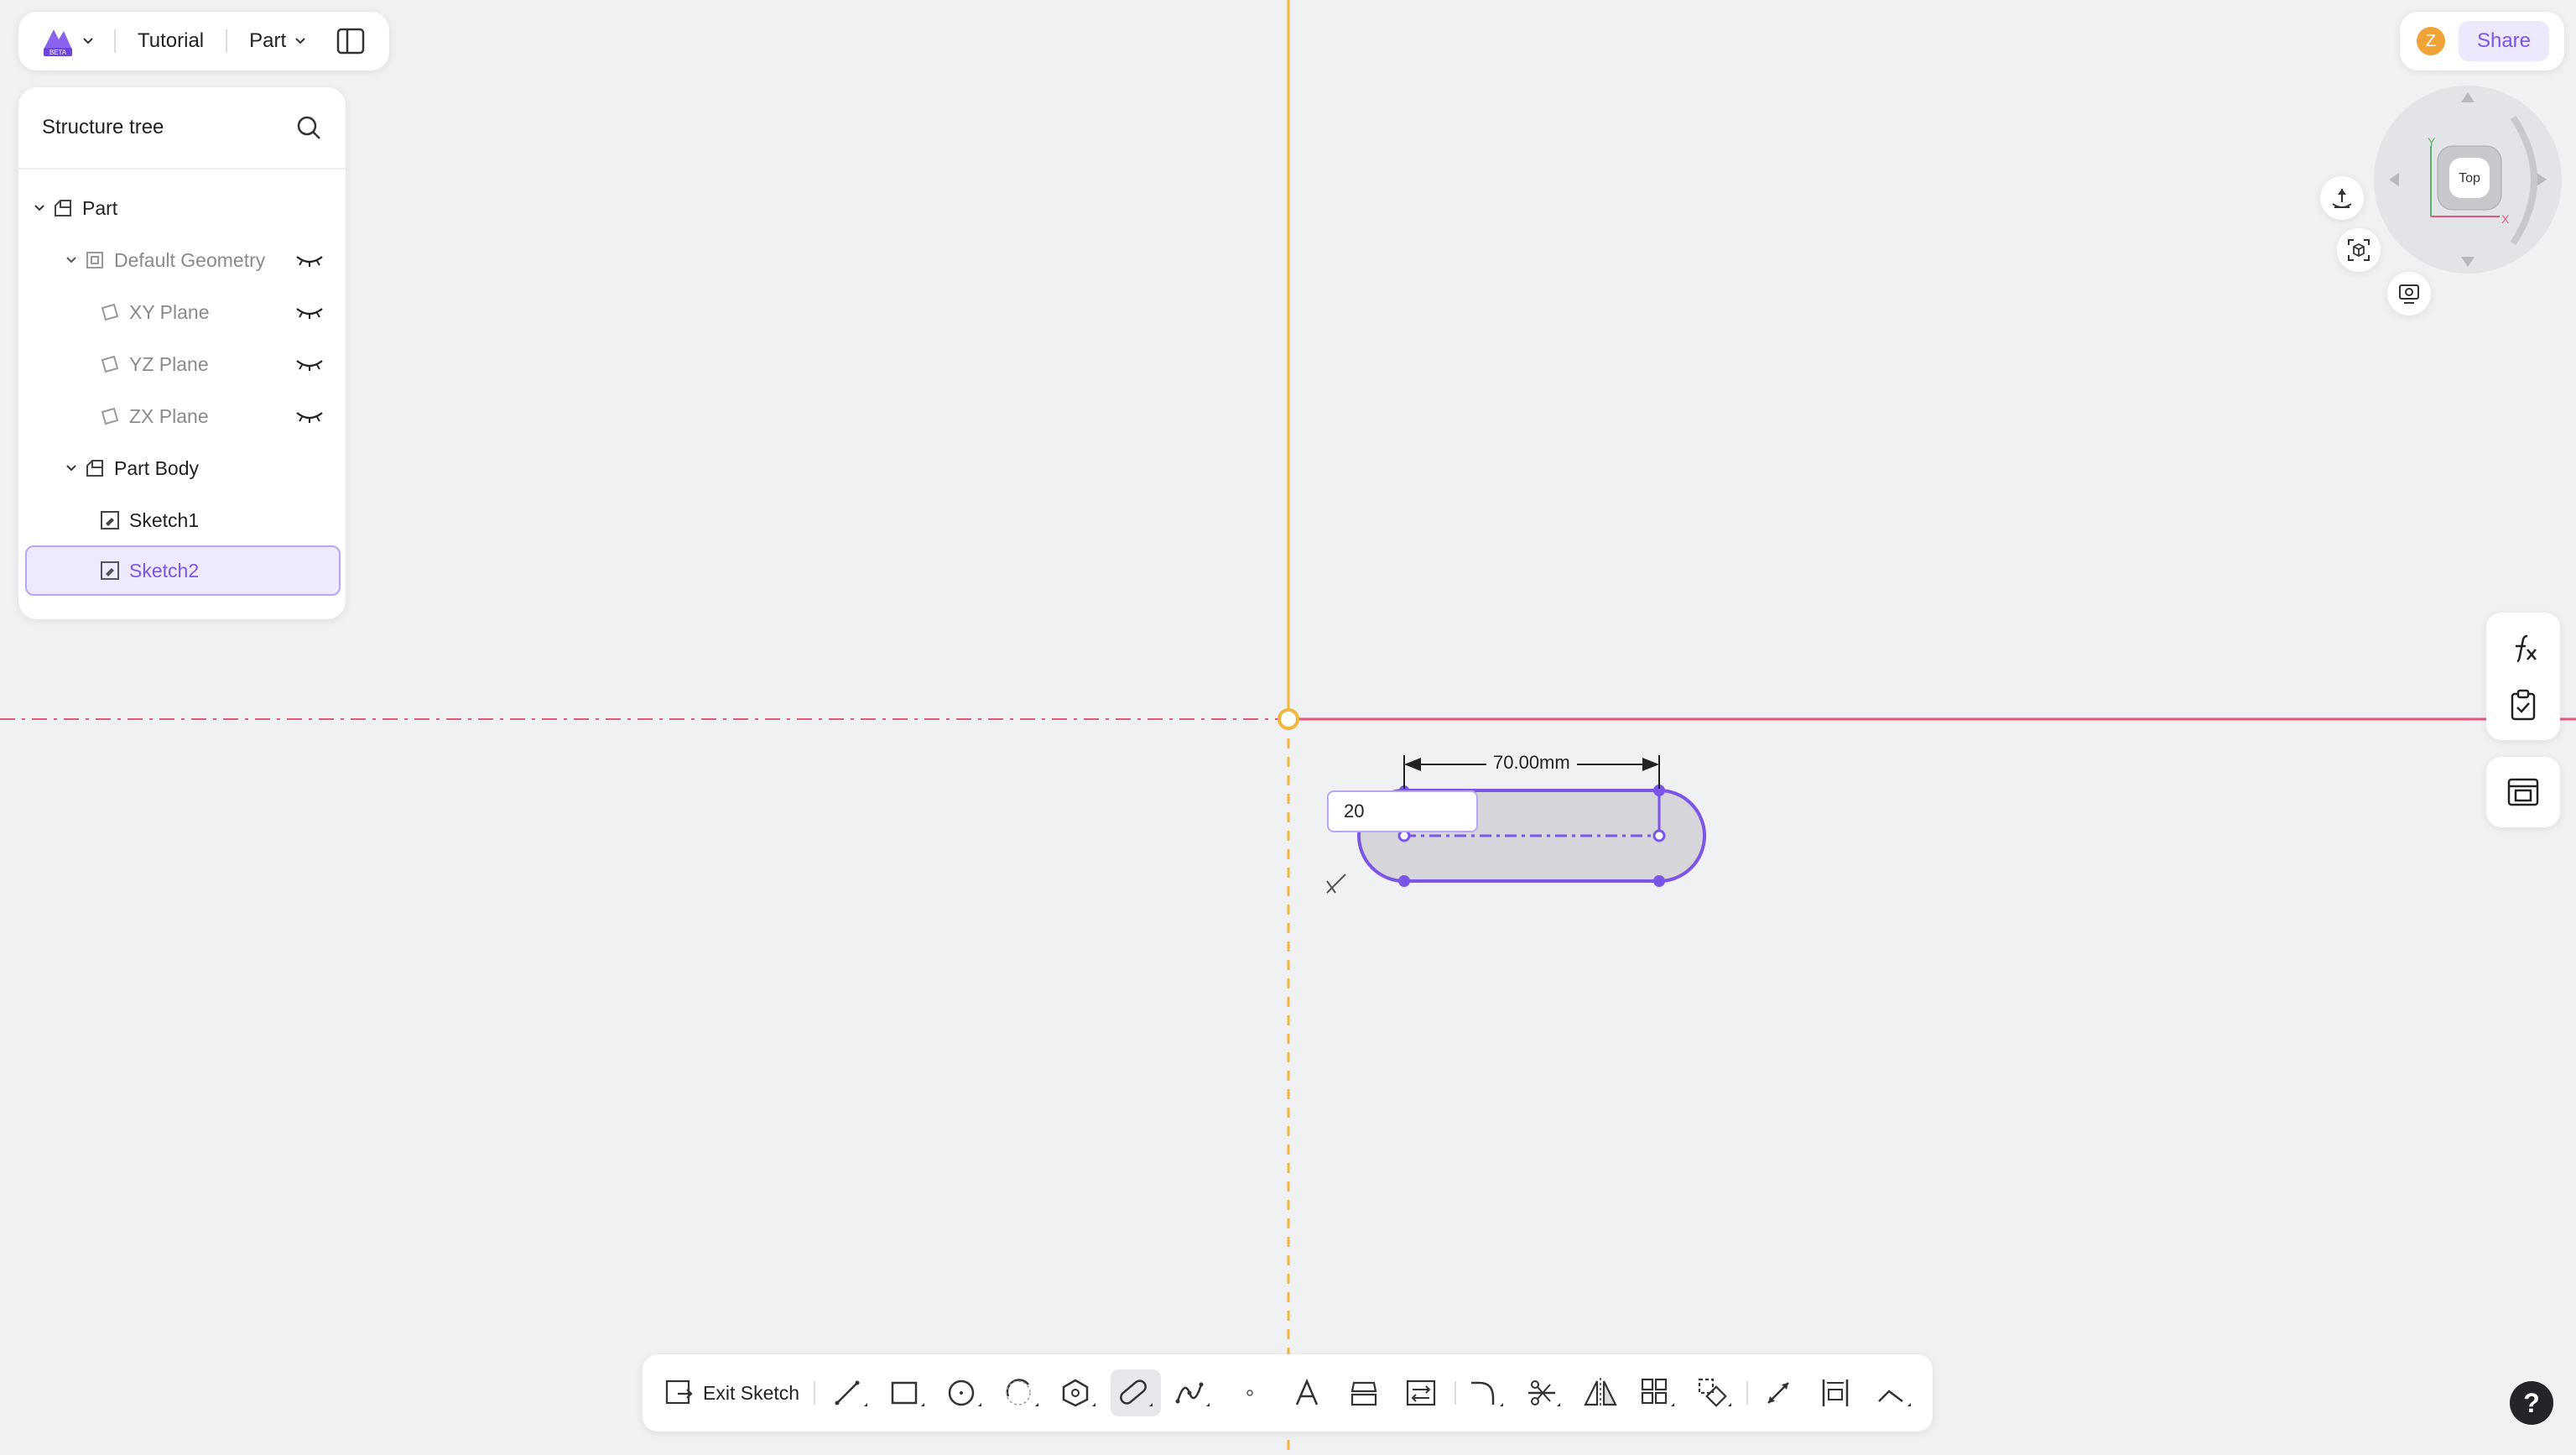  I want to click on tutorial-button: Tutorial, so click(171, 41).